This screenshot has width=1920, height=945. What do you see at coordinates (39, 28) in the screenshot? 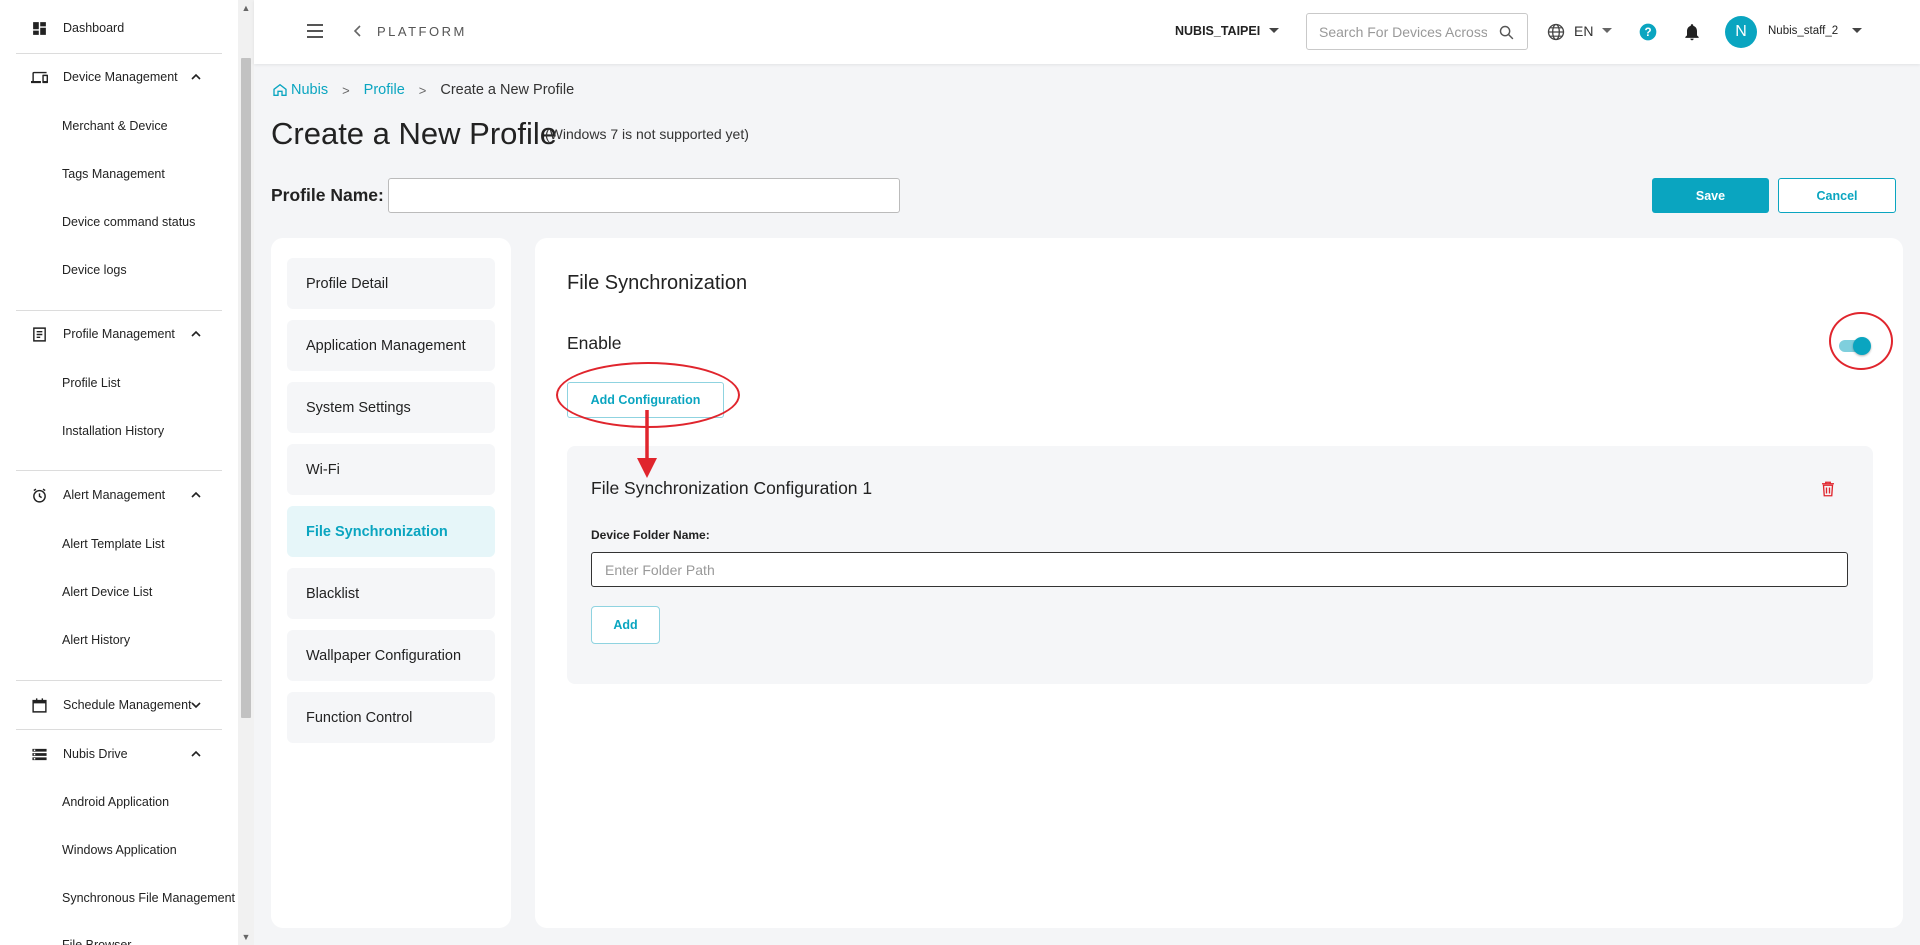
I see `dashboard-icon` at bounding box center [39, 28].